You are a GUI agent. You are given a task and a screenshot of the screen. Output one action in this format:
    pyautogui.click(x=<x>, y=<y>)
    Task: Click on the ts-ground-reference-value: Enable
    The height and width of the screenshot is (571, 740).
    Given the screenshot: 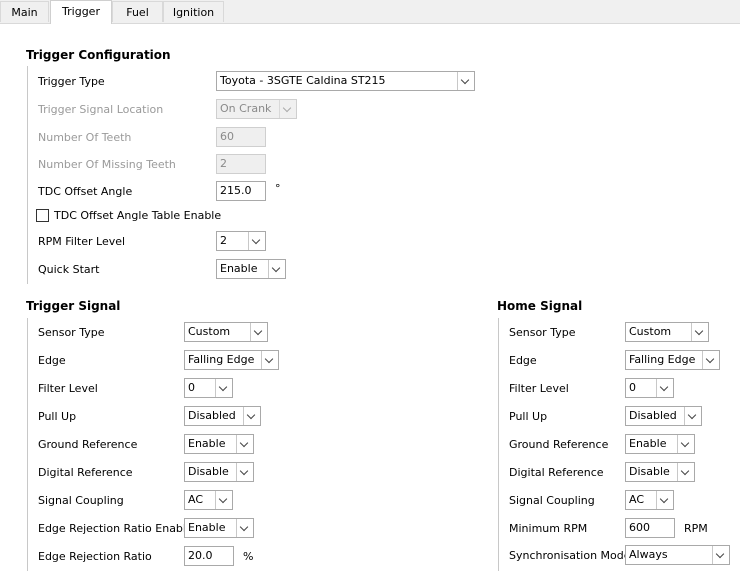 What is the action you would take?
    pyautogui.click(x=207, y=443)
    